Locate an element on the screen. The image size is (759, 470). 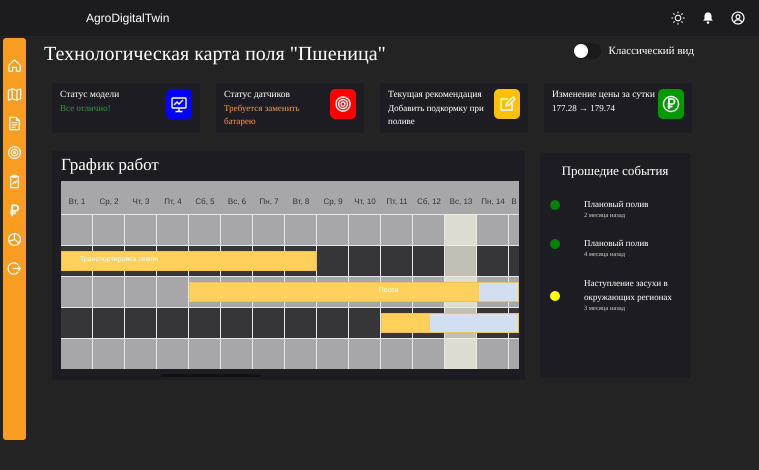
card-title: Статус модели is located at coordinates (90, 95).